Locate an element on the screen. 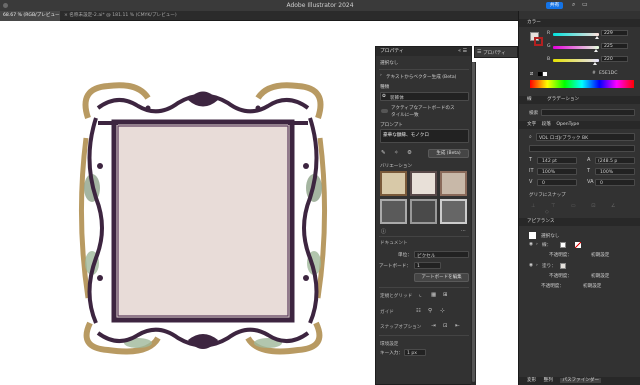 The image size is (640, 385). appearance-stroke-none is located at coordinates (578, 245).